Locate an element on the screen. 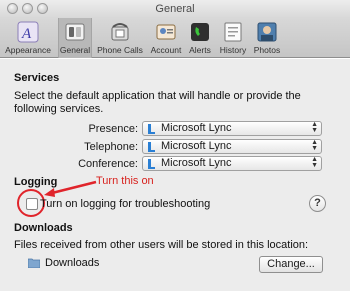 The height and width of the screenshot is (291, 350). presence-label: Presence: is located at coordinates (113, 129).